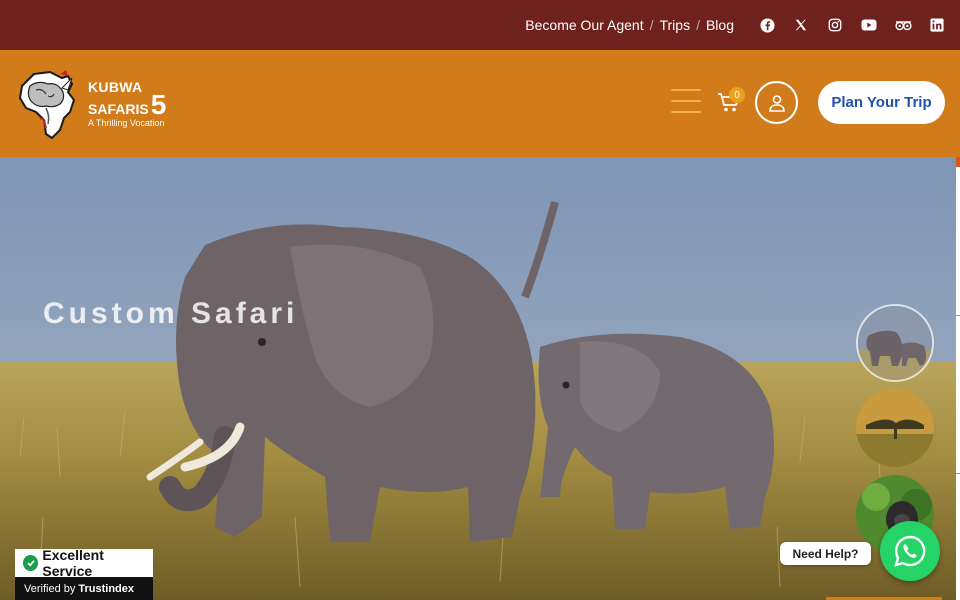 The height and width of the screenshot is (600, 960). Describe the element at coordinates (118, 109) in the screenshot. I see `logo-line-2-text: SAFARIS` at that location.